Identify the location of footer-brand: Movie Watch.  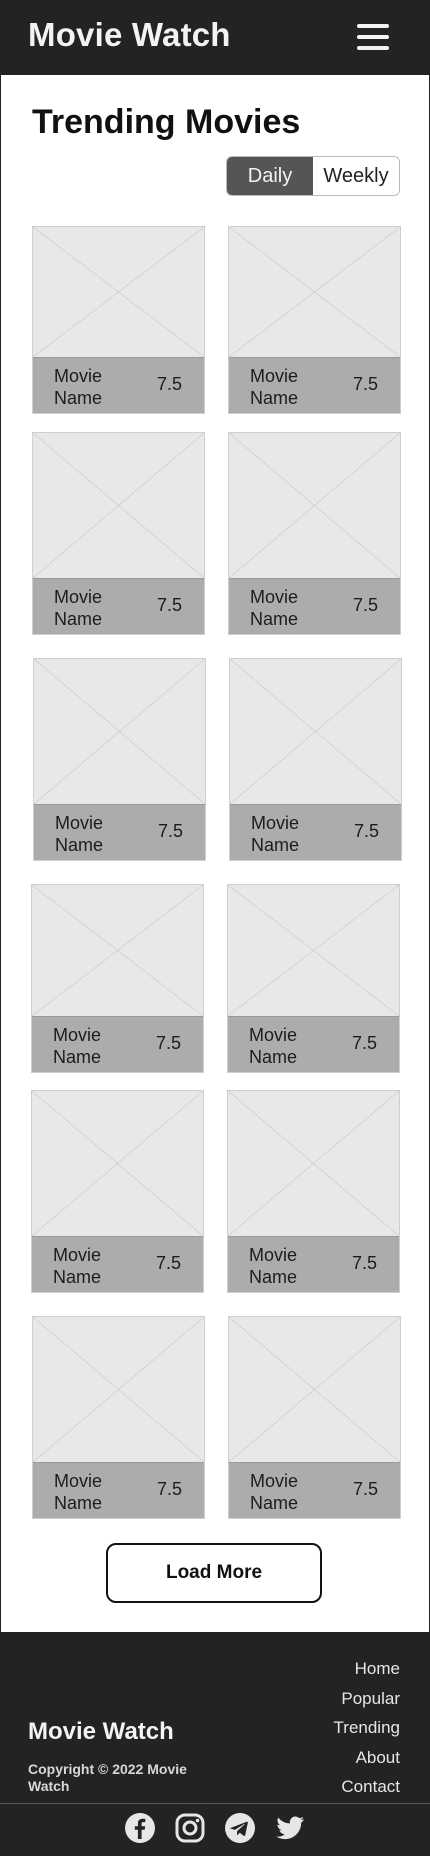
(101, 1732).